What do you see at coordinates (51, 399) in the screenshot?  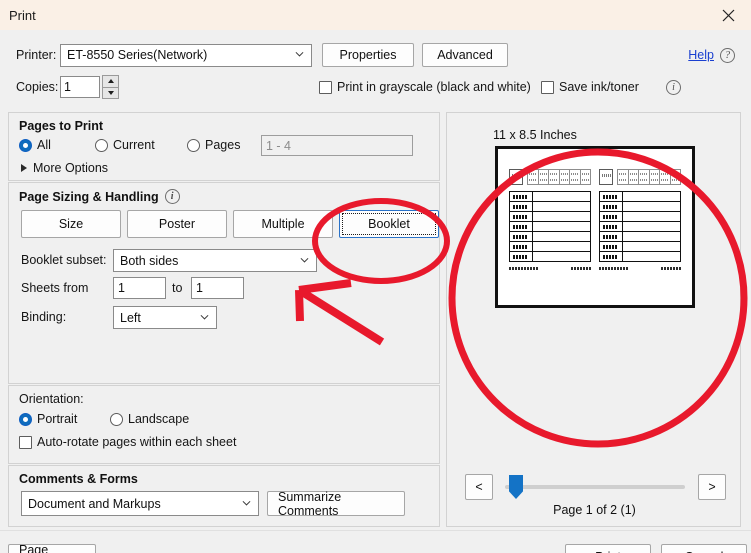 I see `orientation-title: Orientation:` at bounding box center [51, 399].